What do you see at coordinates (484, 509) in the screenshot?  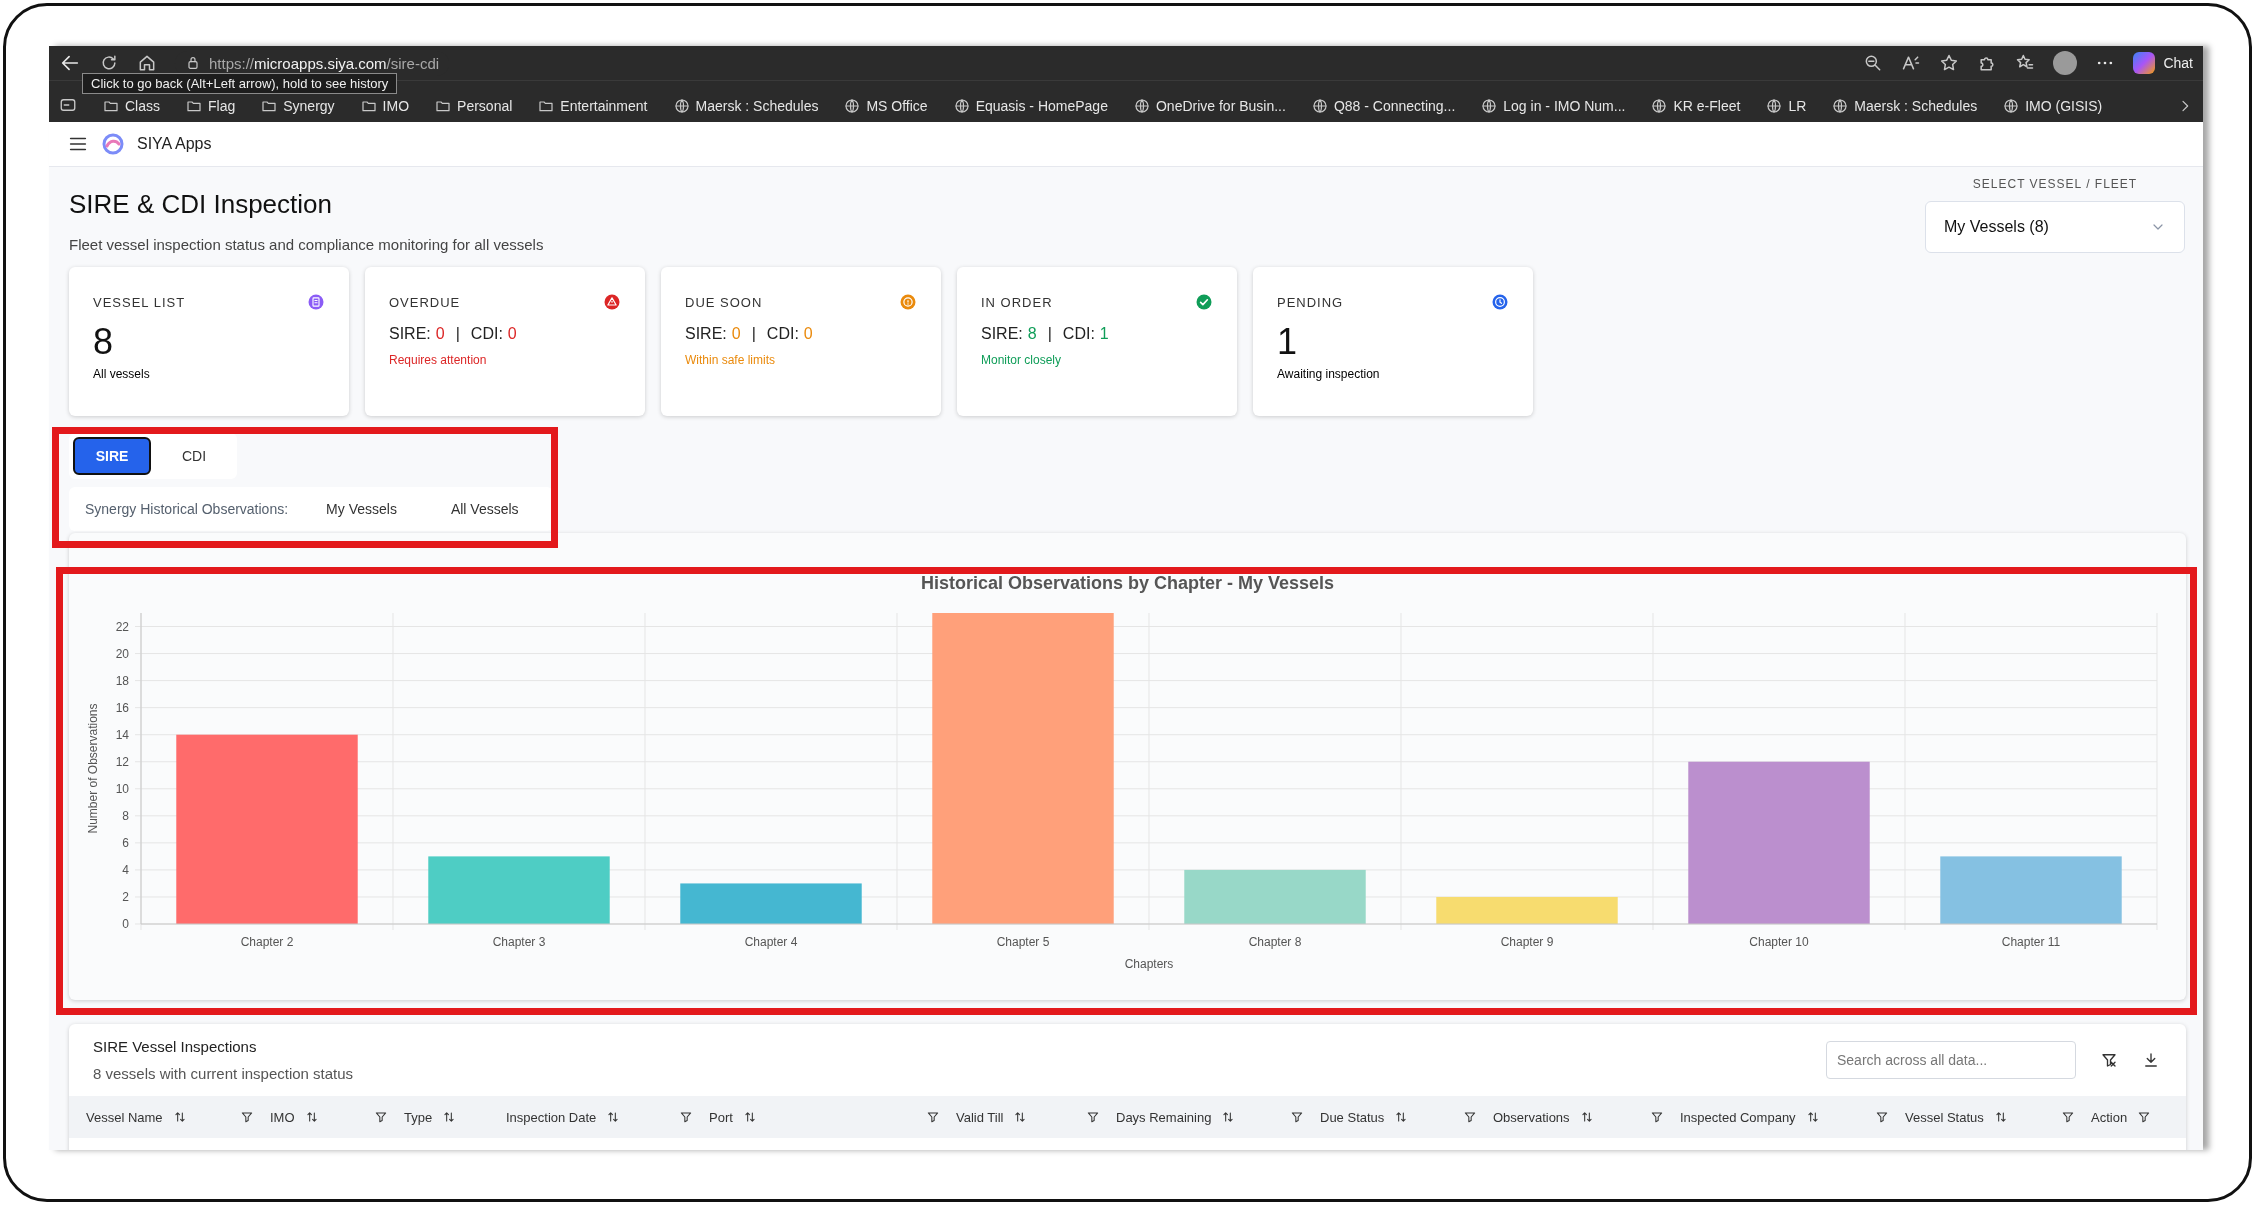 I see `filter-option: All Vessels` at bounding box center [484, 509].